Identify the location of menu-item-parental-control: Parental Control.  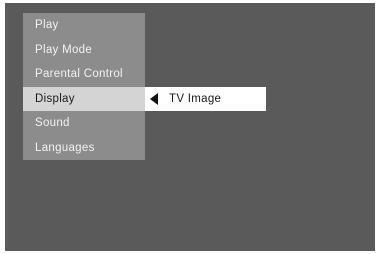
(84, 74).